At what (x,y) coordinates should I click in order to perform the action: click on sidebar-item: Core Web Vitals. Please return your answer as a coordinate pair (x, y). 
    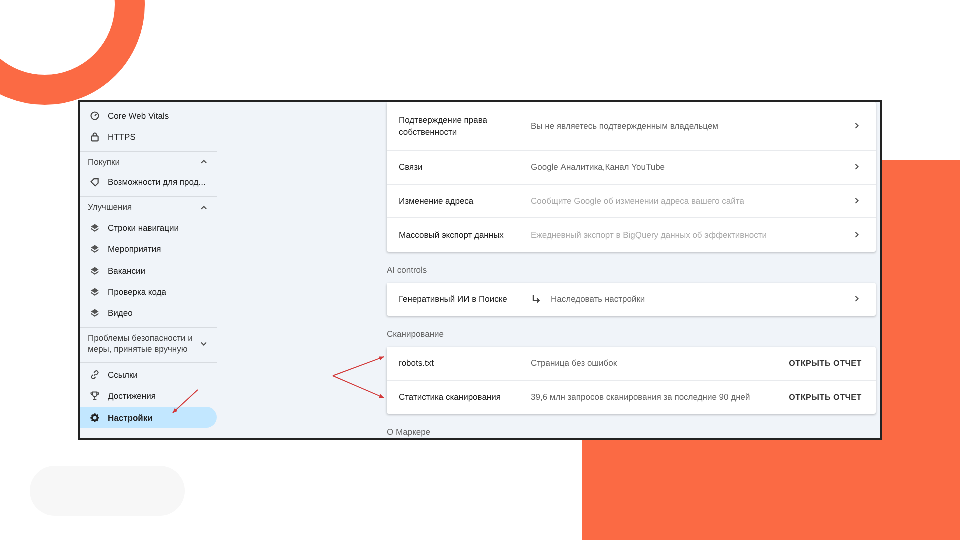
    Looking at the image, I should click on (148, 115).